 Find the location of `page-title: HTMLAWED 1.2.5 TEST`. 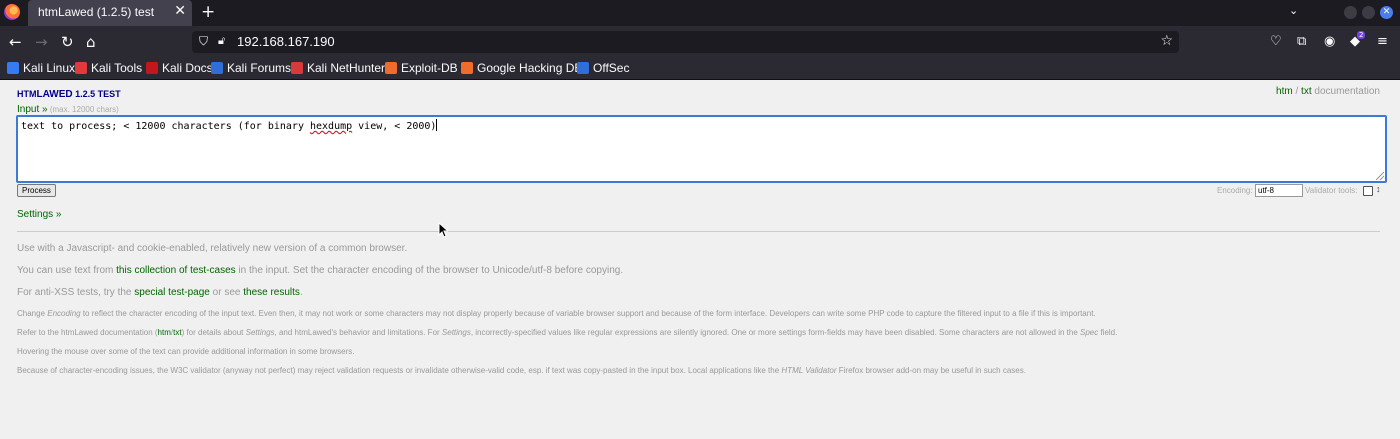

page-title: HTMLAWED 1.2.5 TEST is located at coordinates (69, 94).